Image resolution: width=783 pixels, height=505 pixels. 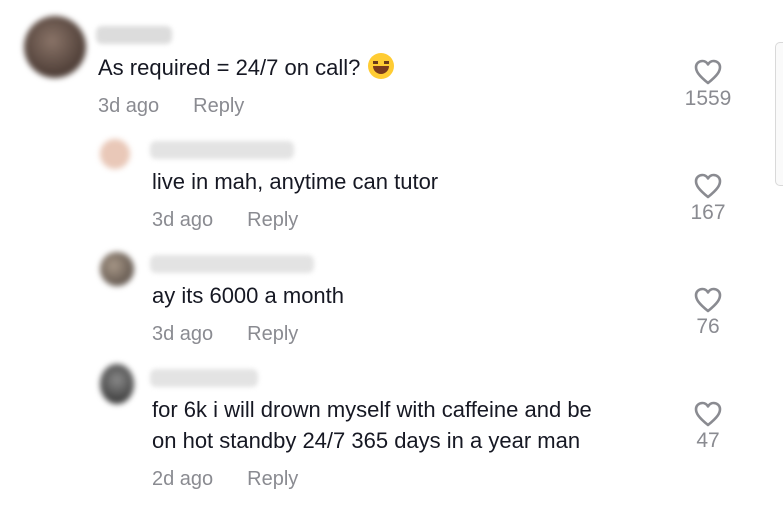 What do you see at coordinates (246, 68) in the screenshot?
I see `comment-text: As required = 24/7 on call?` at bounding box center [246, 68].